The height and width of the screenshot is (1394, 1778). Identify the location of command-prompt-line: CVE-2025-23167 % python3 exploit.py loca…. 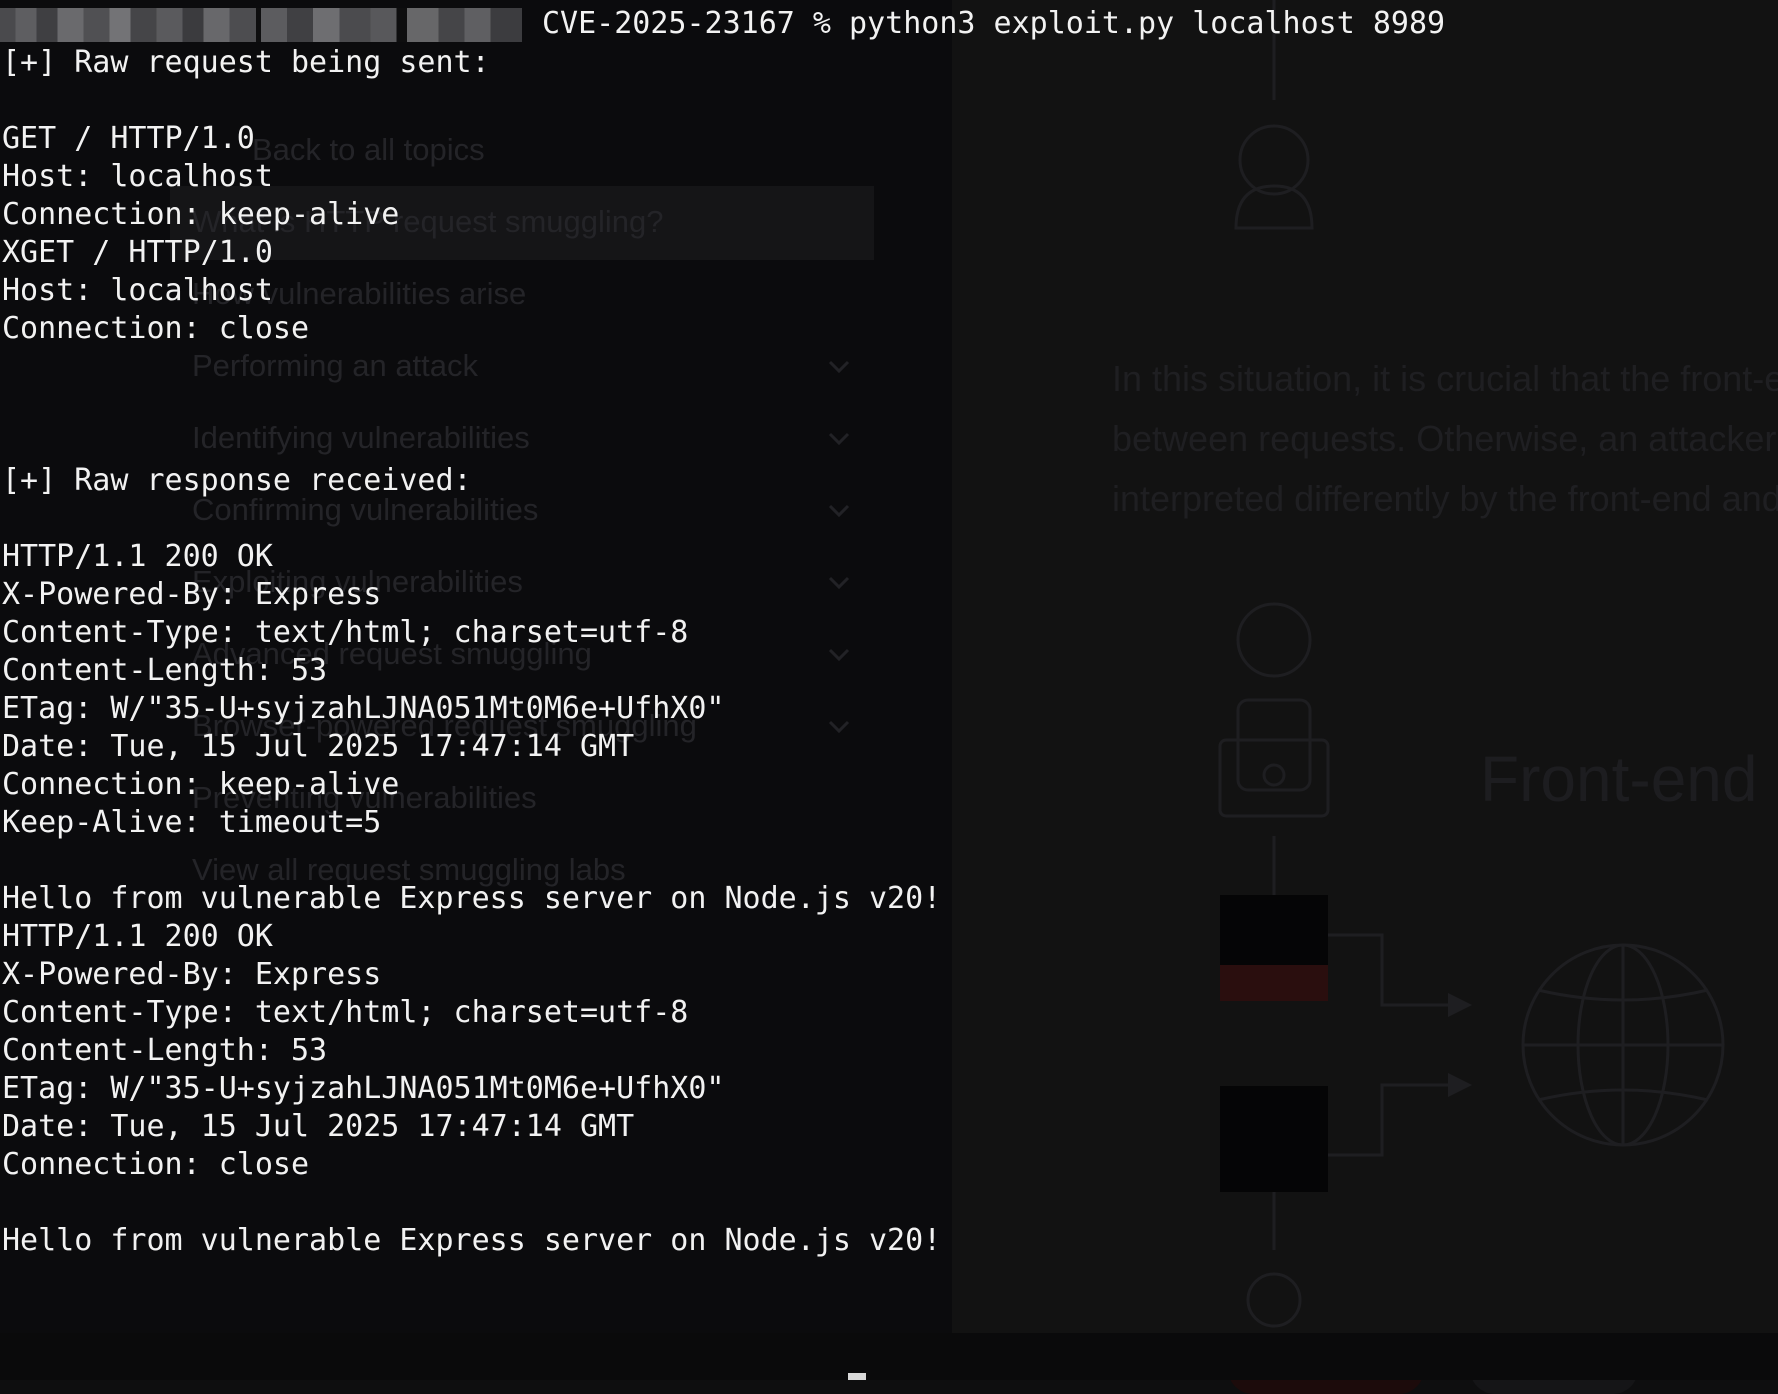
(994, 23).